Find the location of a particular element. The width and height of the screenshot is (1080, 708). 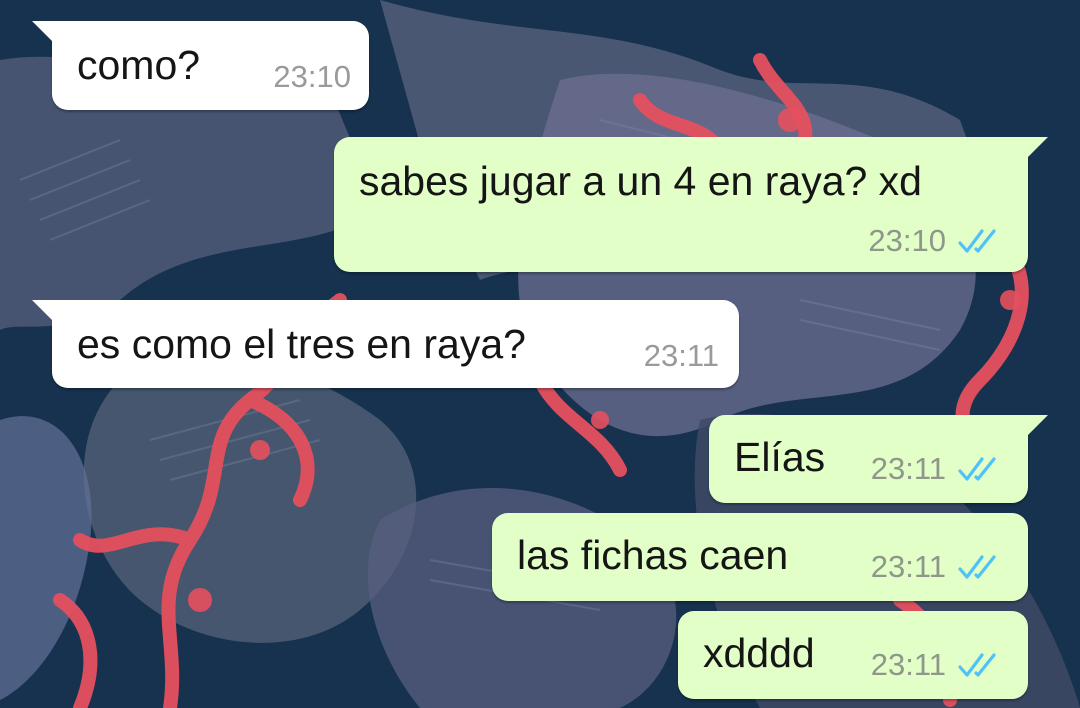

message-text: las fichas caen is located at coordinates (653, 555).